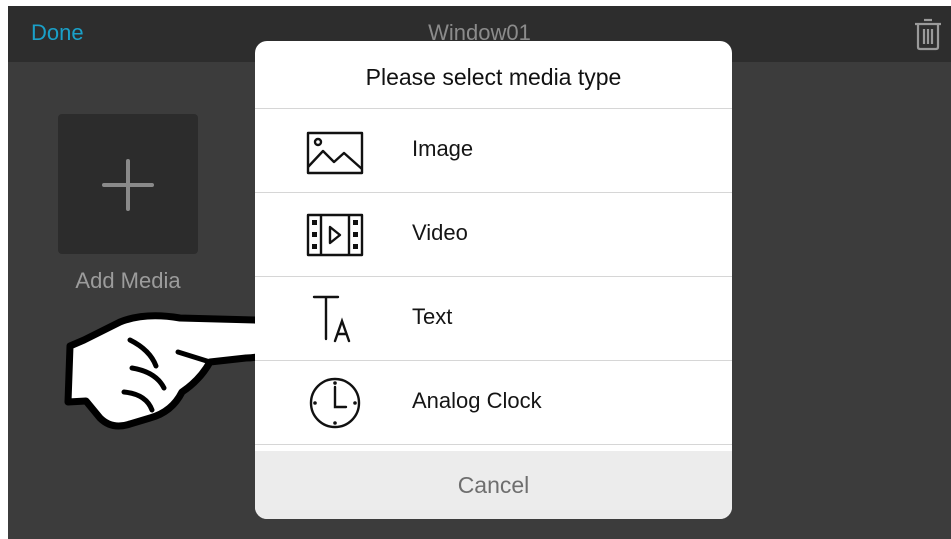 This screenshot has height=539, width=951. What do you see at coordinates (493, 75) in the screenshot?
I see `dialog-title: Please select media type` at bounding box center [493, 75].